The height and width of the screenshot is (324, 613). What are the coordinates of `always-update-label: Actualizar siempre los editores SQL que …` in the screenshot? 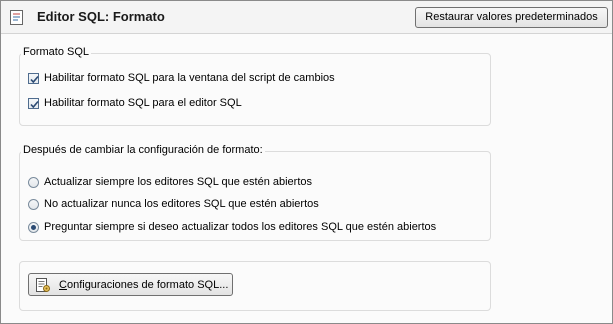 It's located at (178, 182).